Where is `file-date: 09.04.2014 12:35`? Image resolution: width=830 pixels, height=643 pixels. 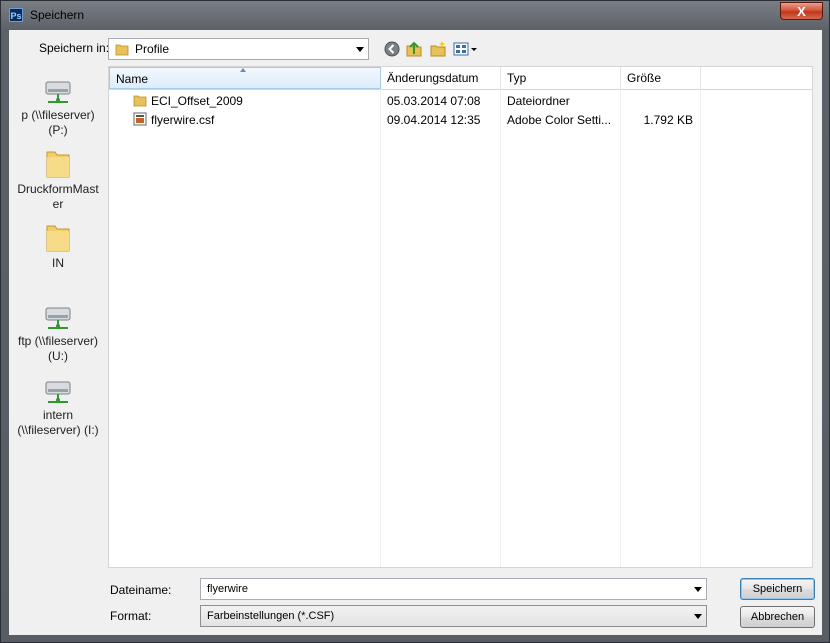
file-date: 09.04.2014 12:35 is located at coordinates (434, 120).